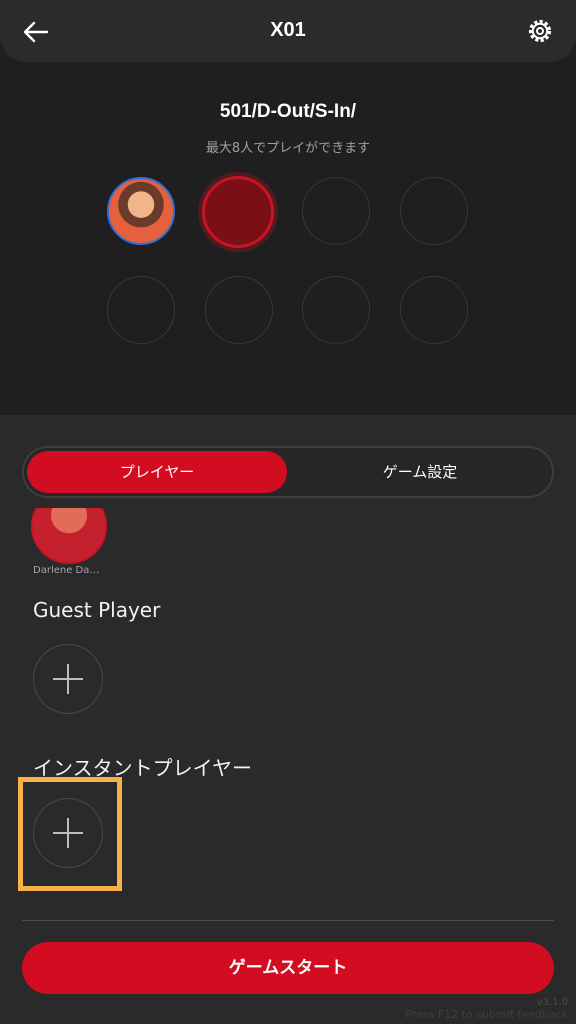  I want to click on avatar, so click(69, 536).